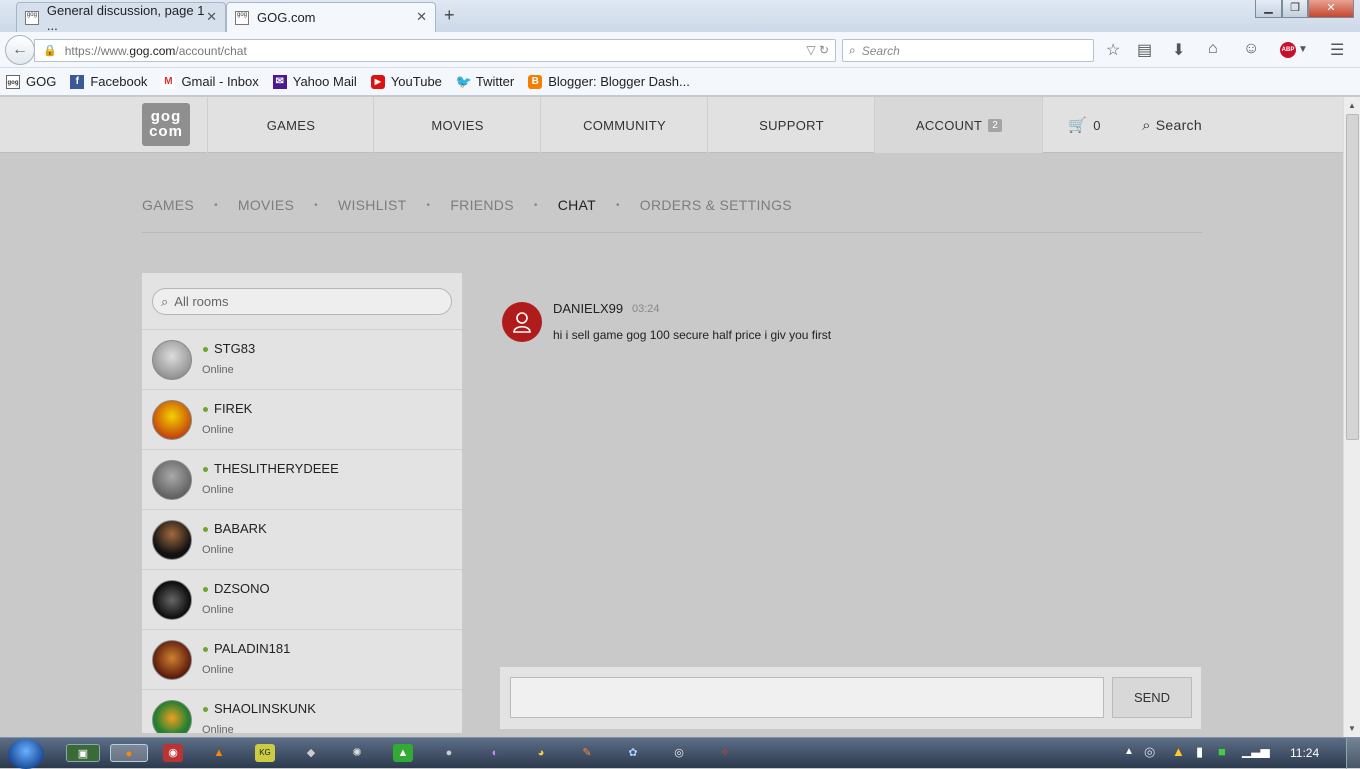 The image size is (1360, 769). Describe the element at coordinates (265, 753) in the screenshot. I see `app-icon: KG` at that location.